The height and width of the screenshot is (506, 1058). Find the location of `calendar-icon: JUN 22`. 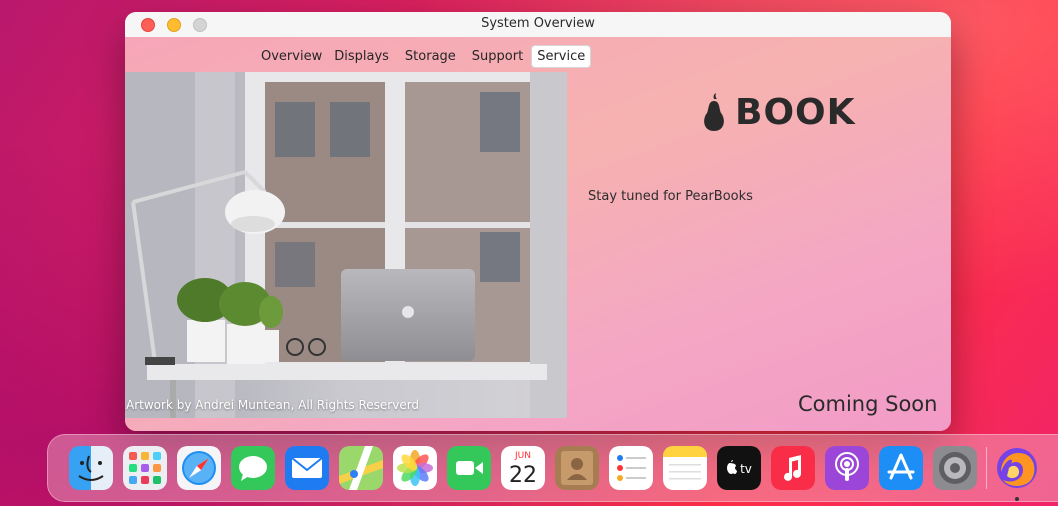

calendar-icon: JUN 22 is located at coordinates (523, 468).